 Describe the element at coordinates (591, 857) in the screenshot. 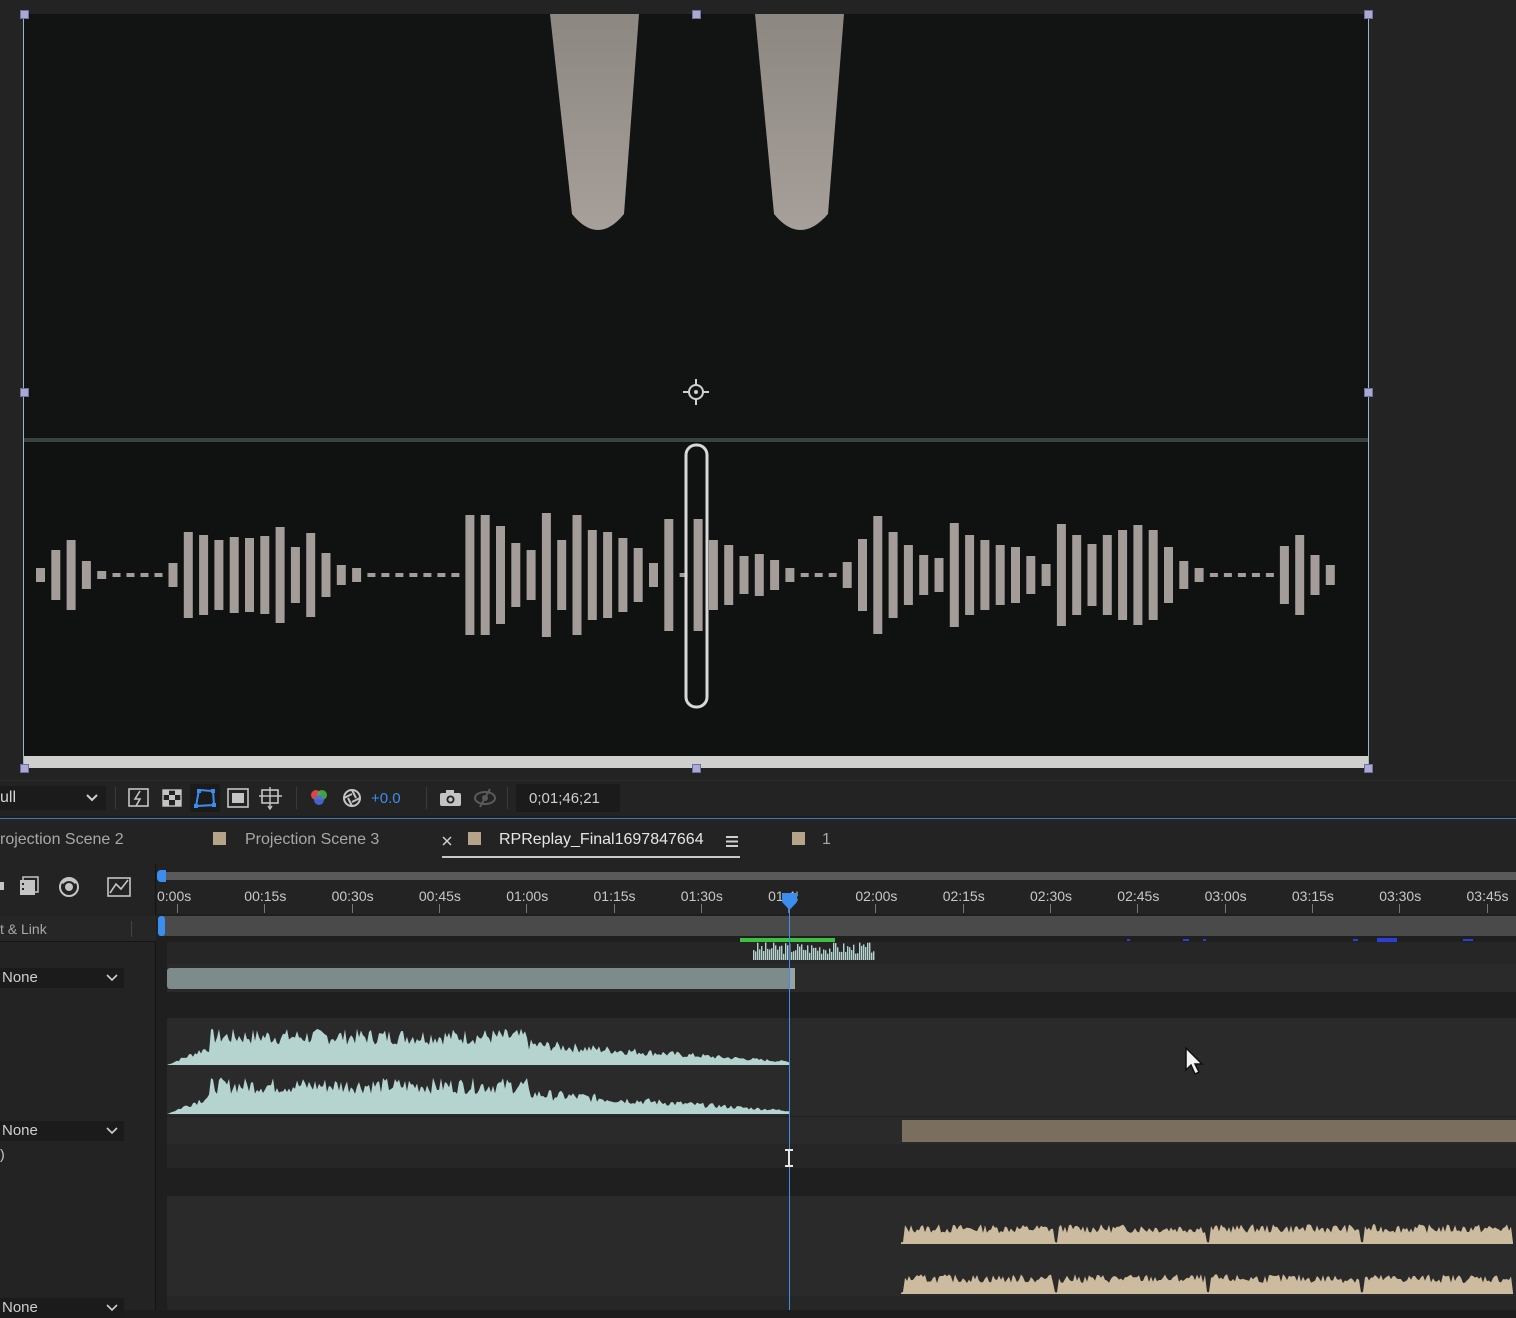

I see `active-tab-underline` at that location.